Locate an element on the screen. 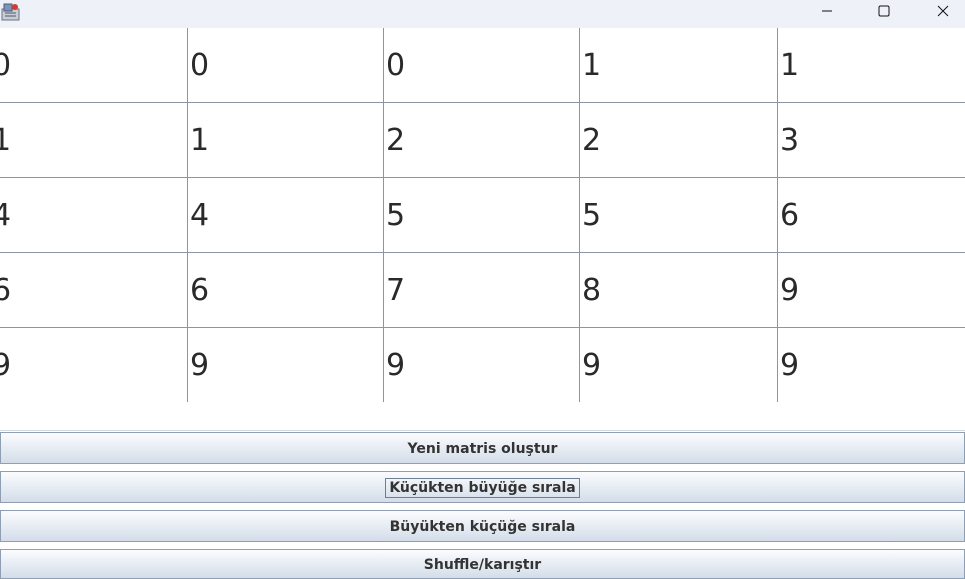 The width and height of the screenshot is (965, 579). shuffle-label: Shuffle/karıştır is located at coordinates (482, 564).